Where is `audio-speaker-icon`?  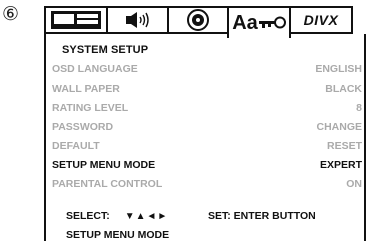
audio-speaker-icon is located at coordinates (137, 20).